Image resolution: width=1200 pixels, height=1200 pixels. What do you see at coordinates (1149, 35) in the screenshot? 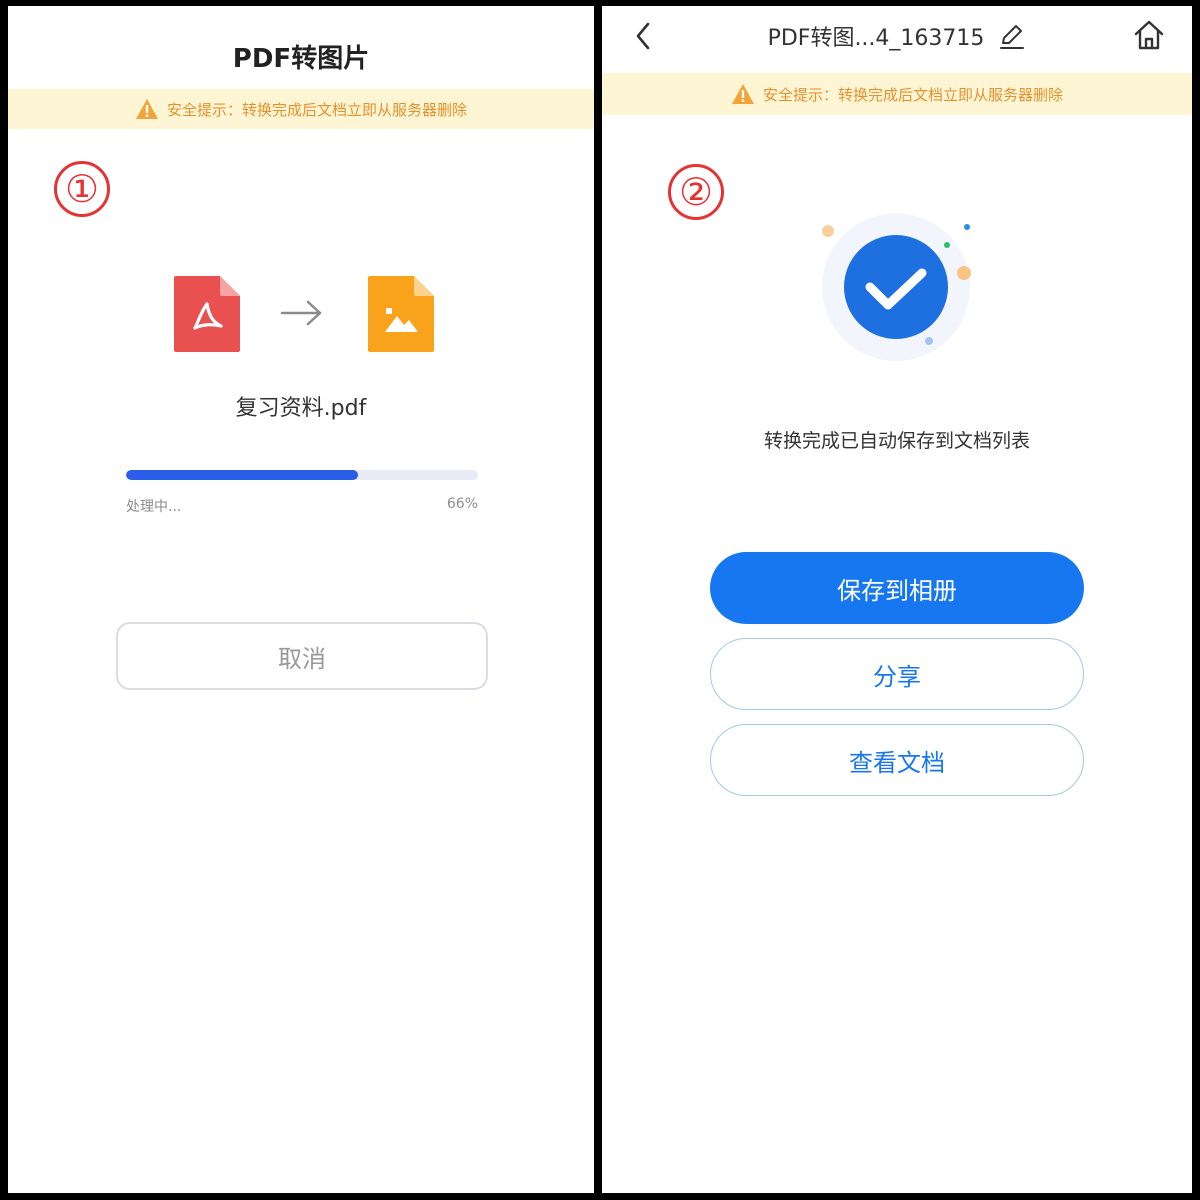
I see `home-icon` at bounding box center [1149, 35].